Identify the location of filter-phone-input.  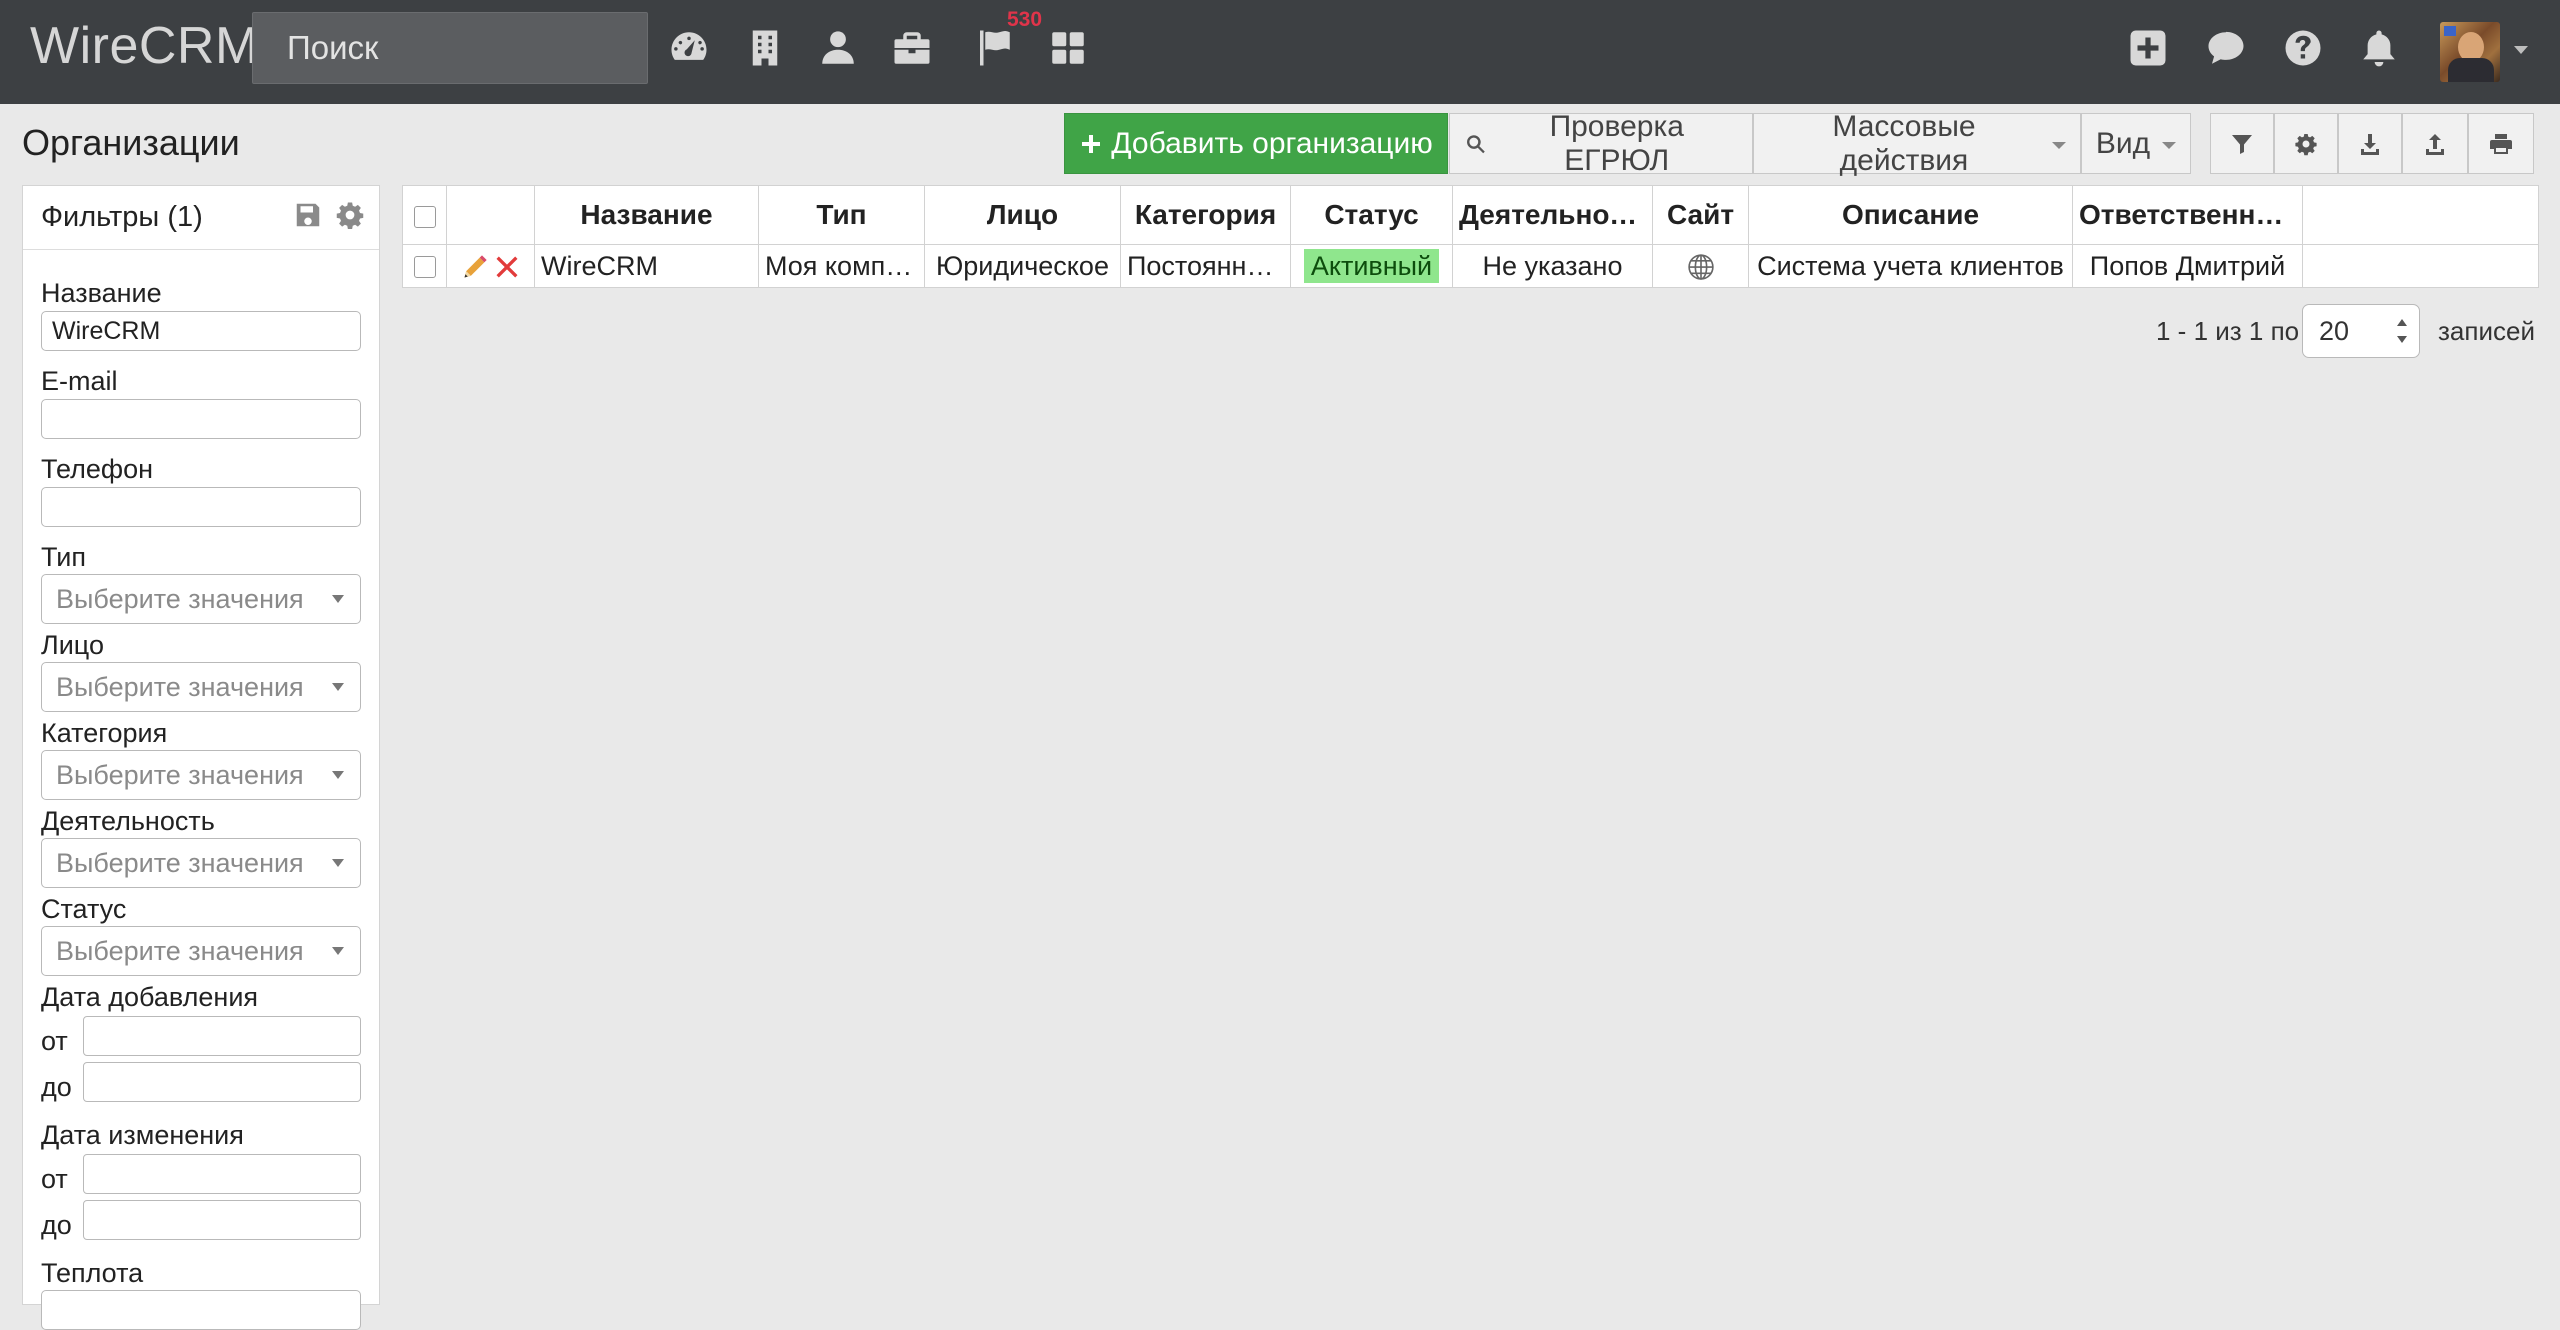
(201, 507).